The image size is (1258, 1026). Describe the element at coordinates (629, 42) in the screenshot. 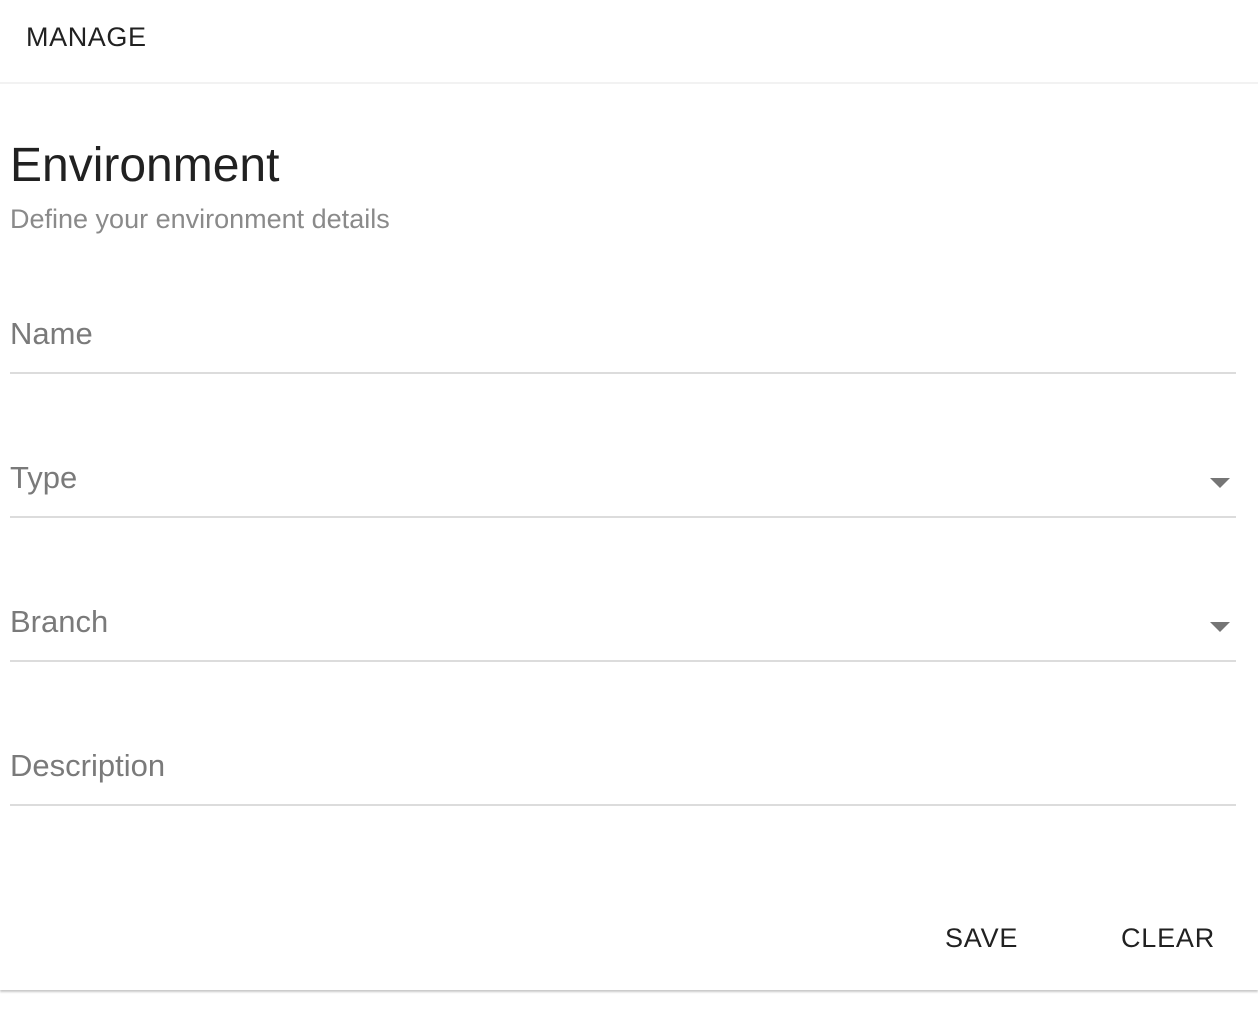

I see `top-bar: MANAGE` at that location.